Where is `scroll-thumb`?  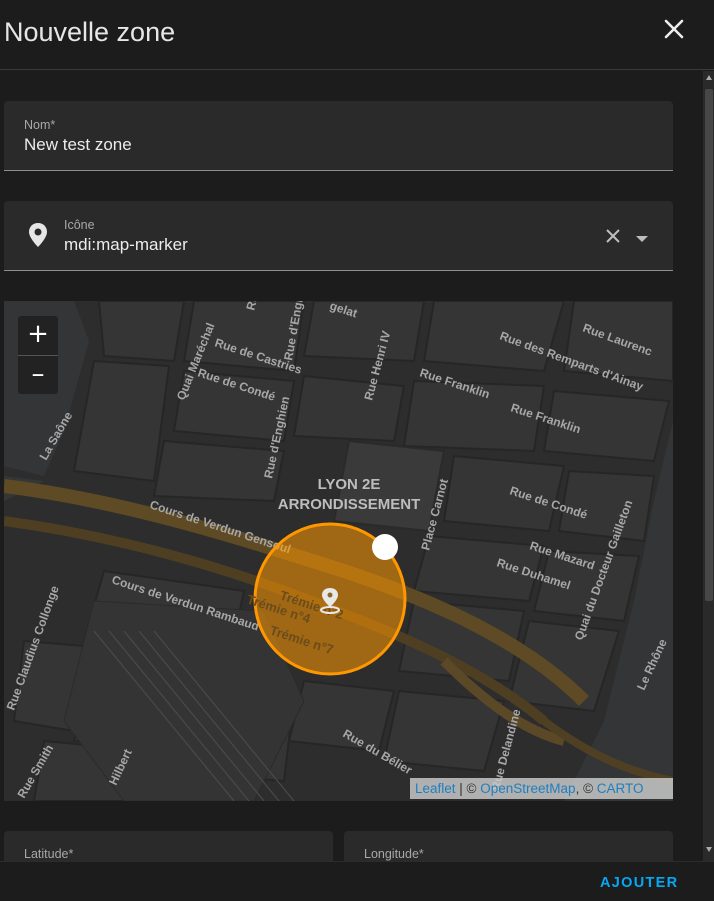 scroll-thumb is located at coordinates (709, 345).